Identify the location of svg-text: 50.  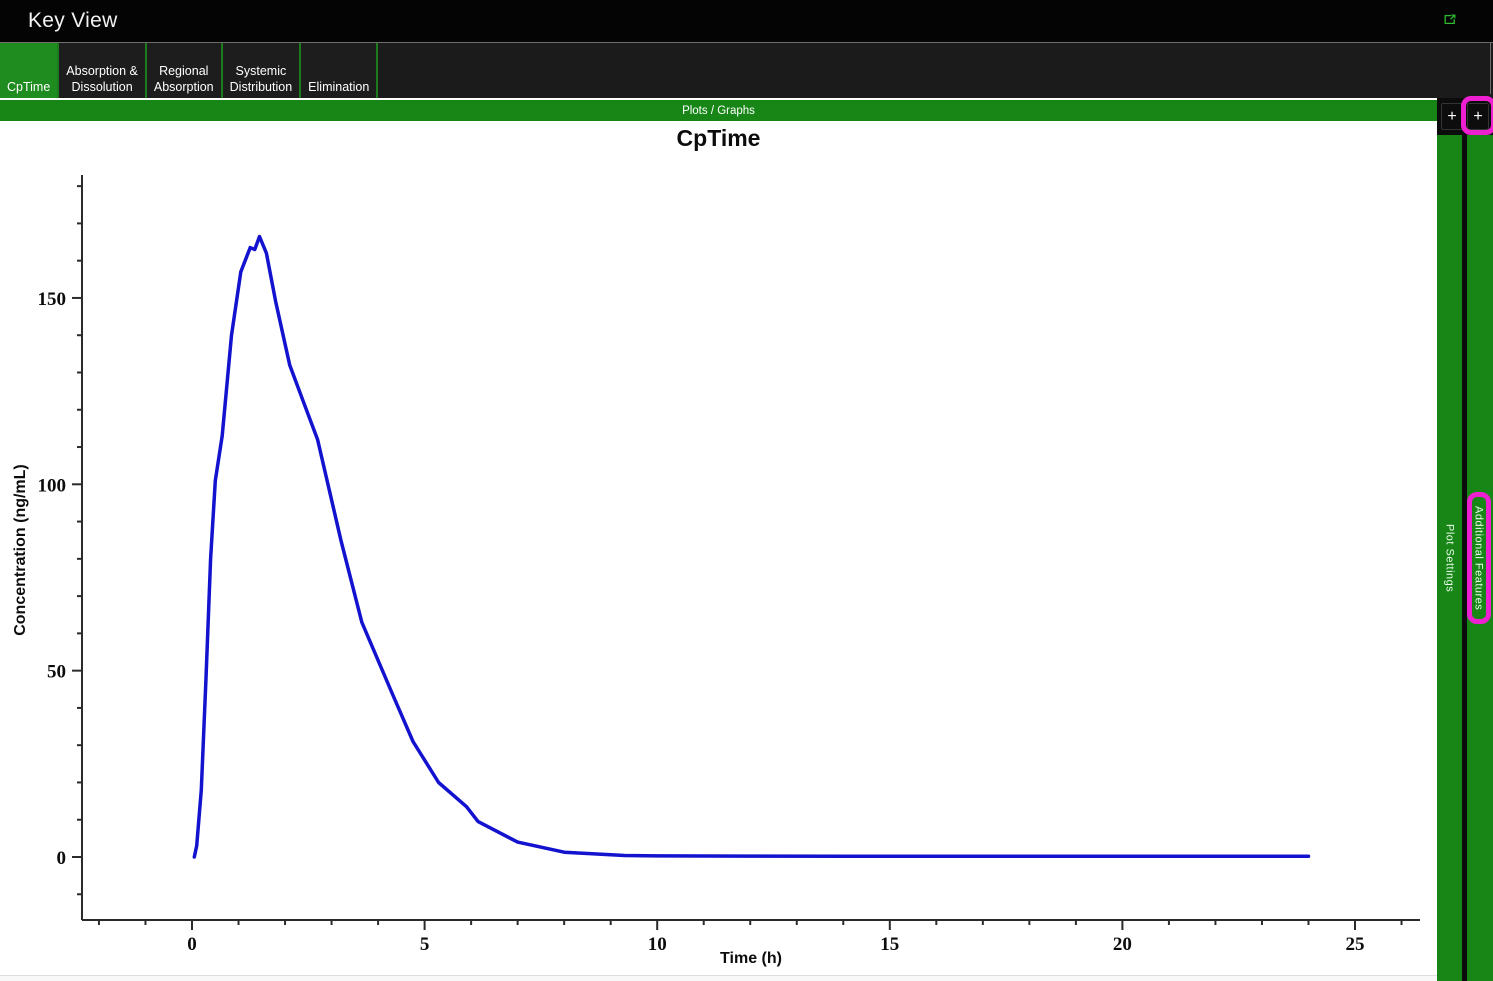
(56, 672).